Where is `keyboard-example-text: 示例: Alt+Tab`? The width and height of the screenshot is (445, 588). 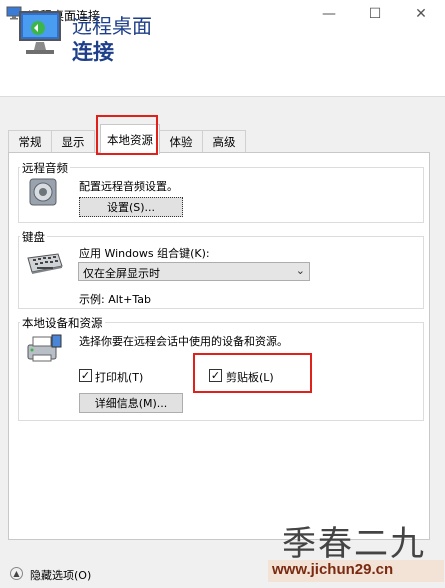
keyboard-example-text: 示例: Alt+Tab is located at coordinates (115, 299).